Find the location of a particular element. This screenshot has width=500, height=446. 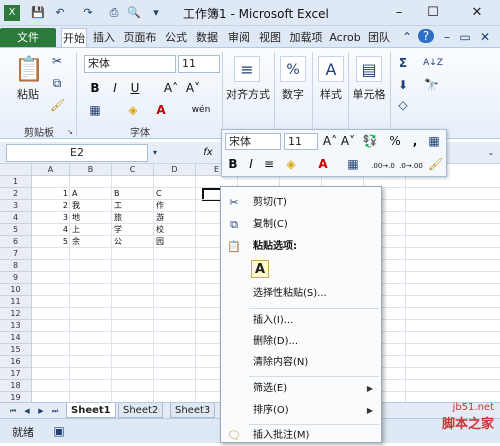

tab-page-layout: 页面布 is located at coordinates (140, 38).